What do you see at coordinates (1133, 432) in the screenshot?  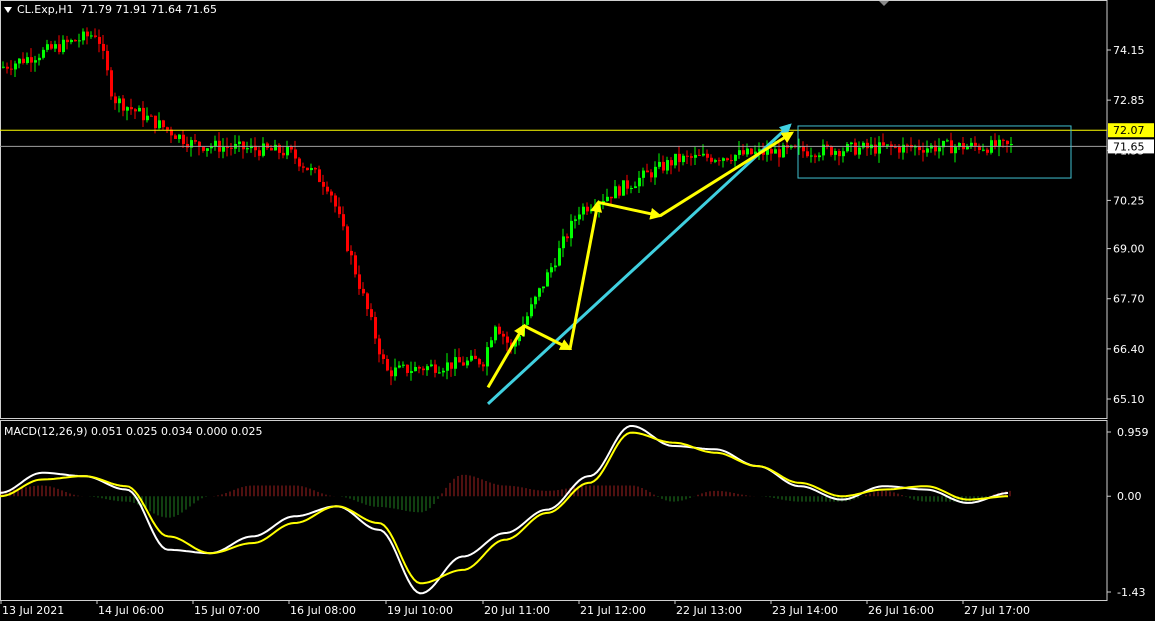 I see `macd-tick-label: 0.959` at bounding box center [1133, 432].